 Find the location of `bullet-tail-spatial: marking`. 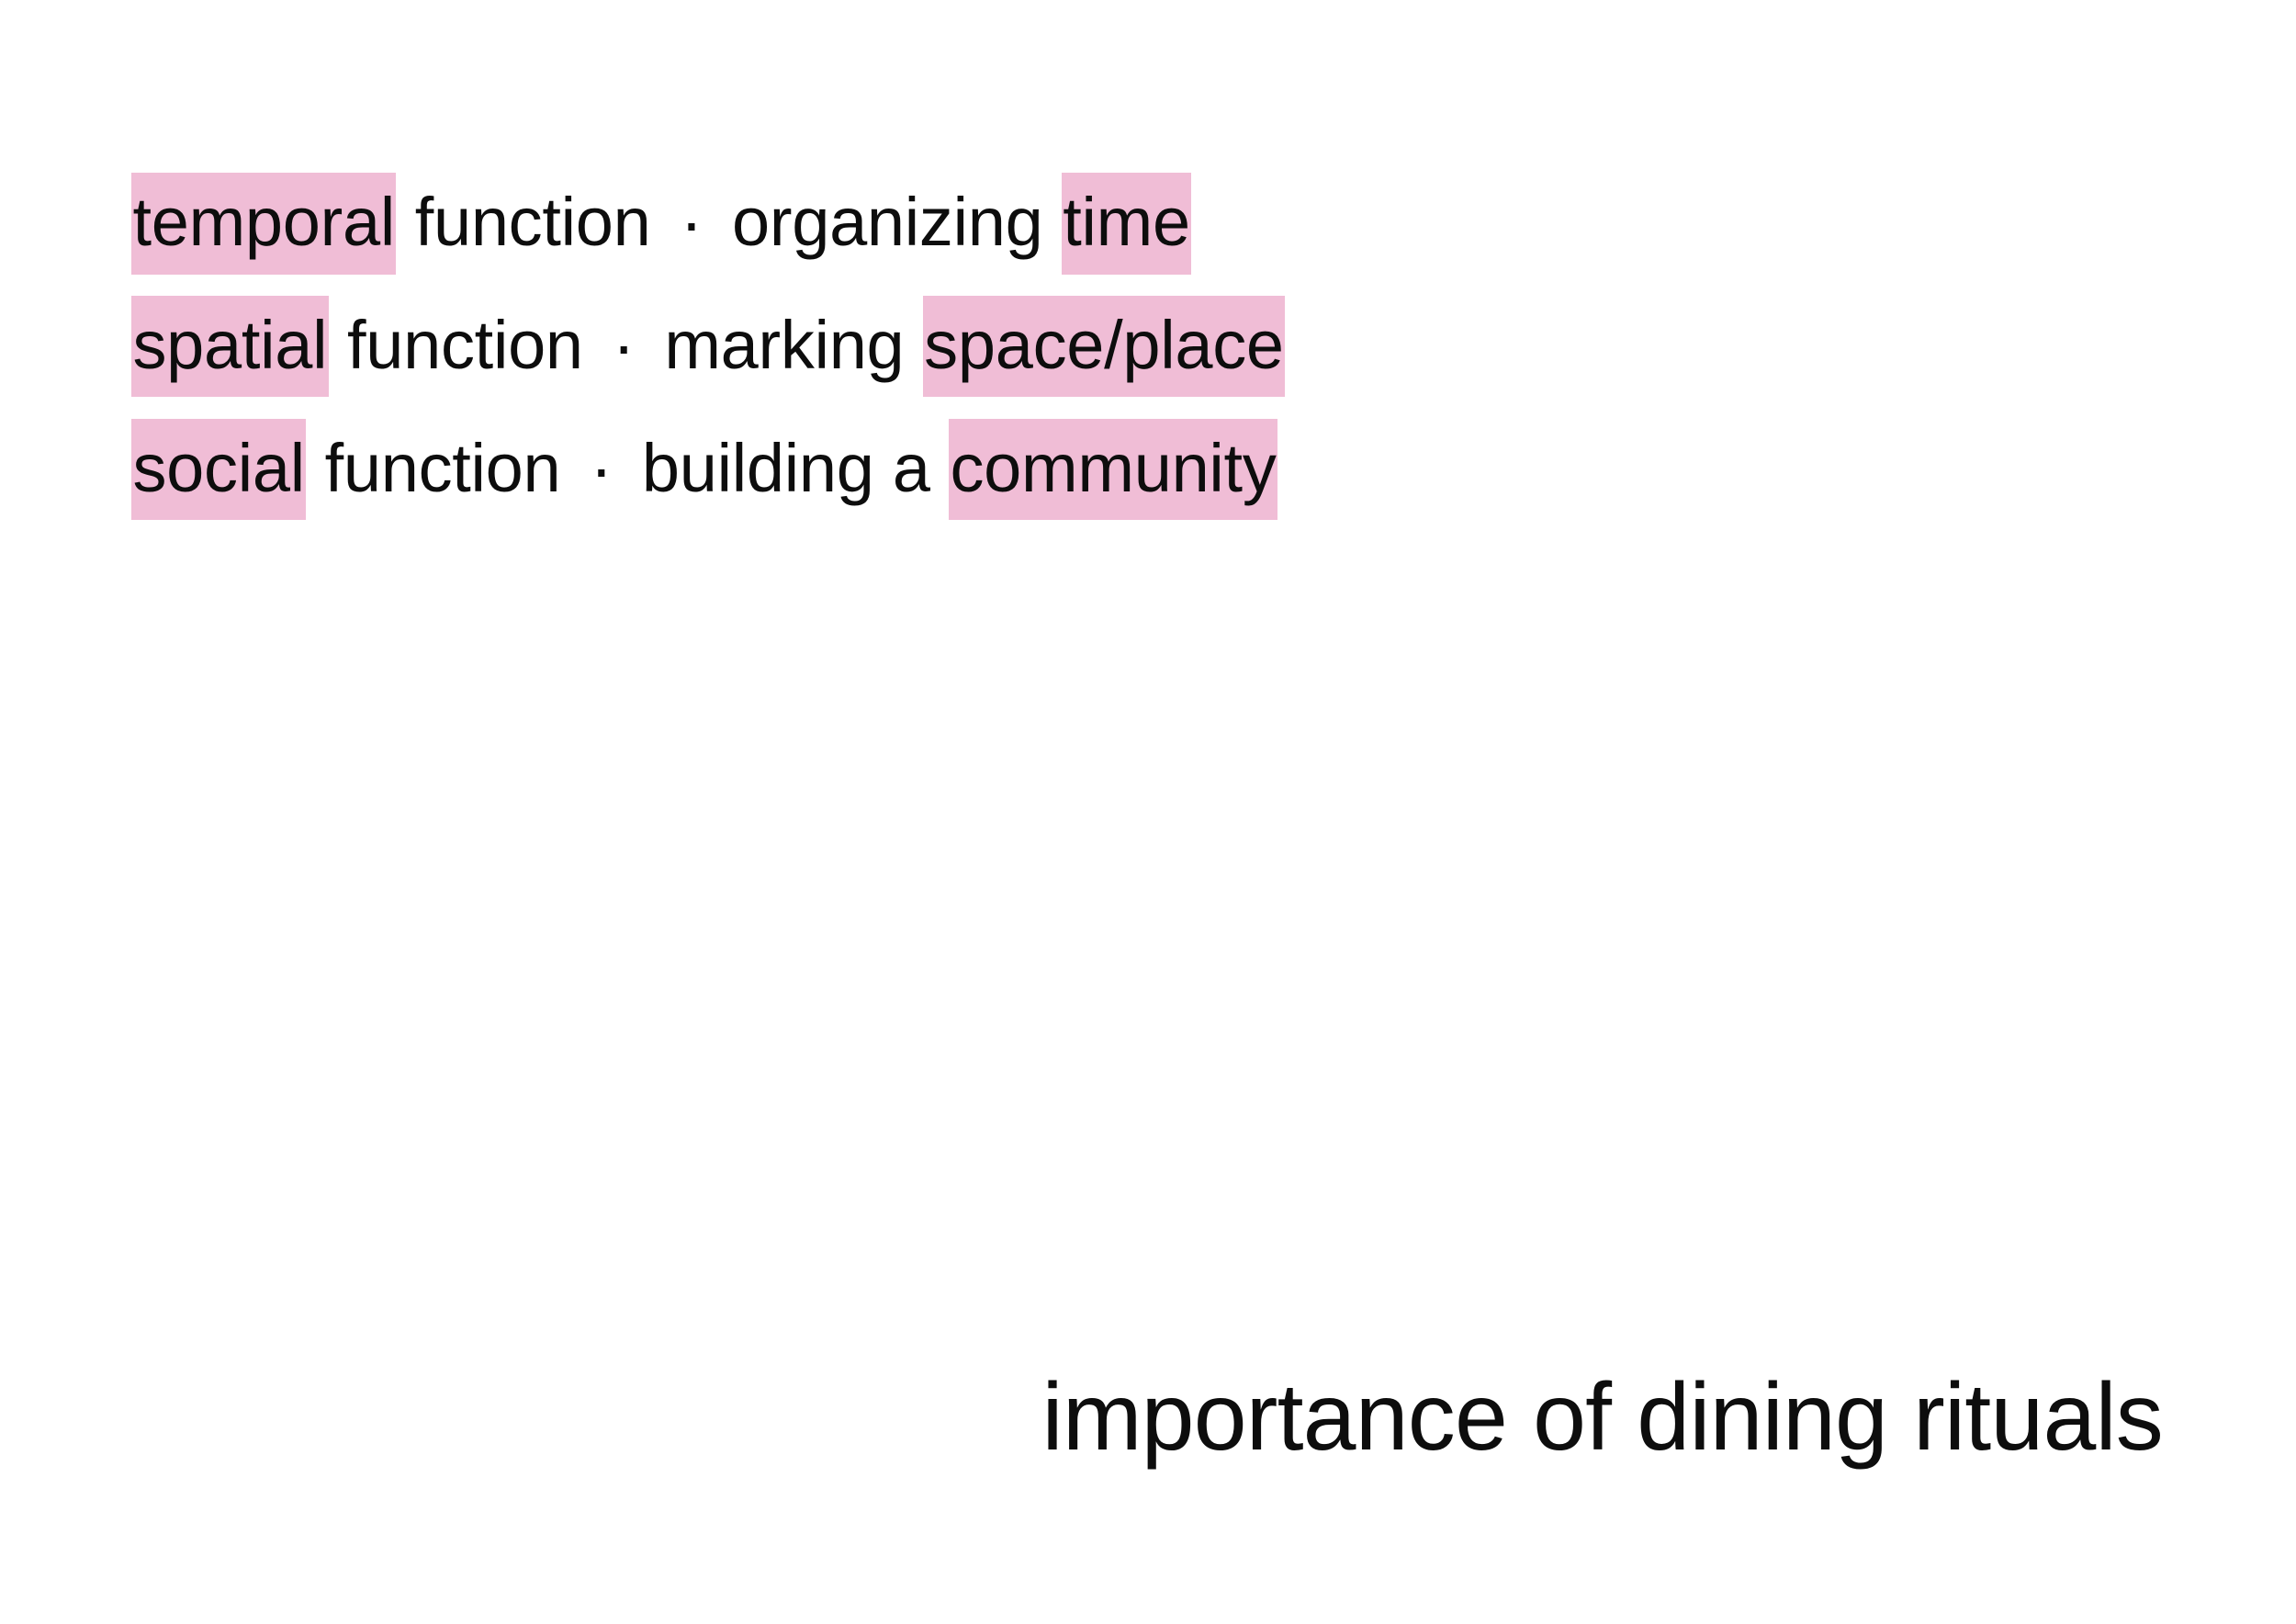

bullet-tail-spatial: marking is located at coordinates (784, 344).